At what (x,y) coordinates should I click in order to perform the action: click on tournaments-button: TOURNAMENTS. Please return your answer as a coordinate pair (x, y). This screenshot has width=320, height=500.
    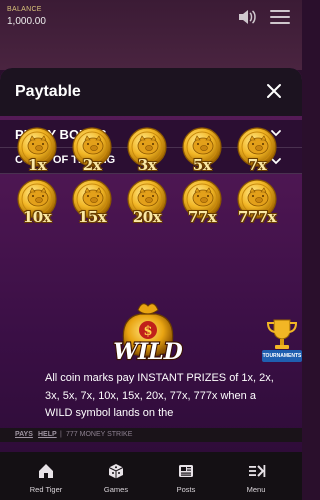
    Looking at the image, I should click on (282, 342).